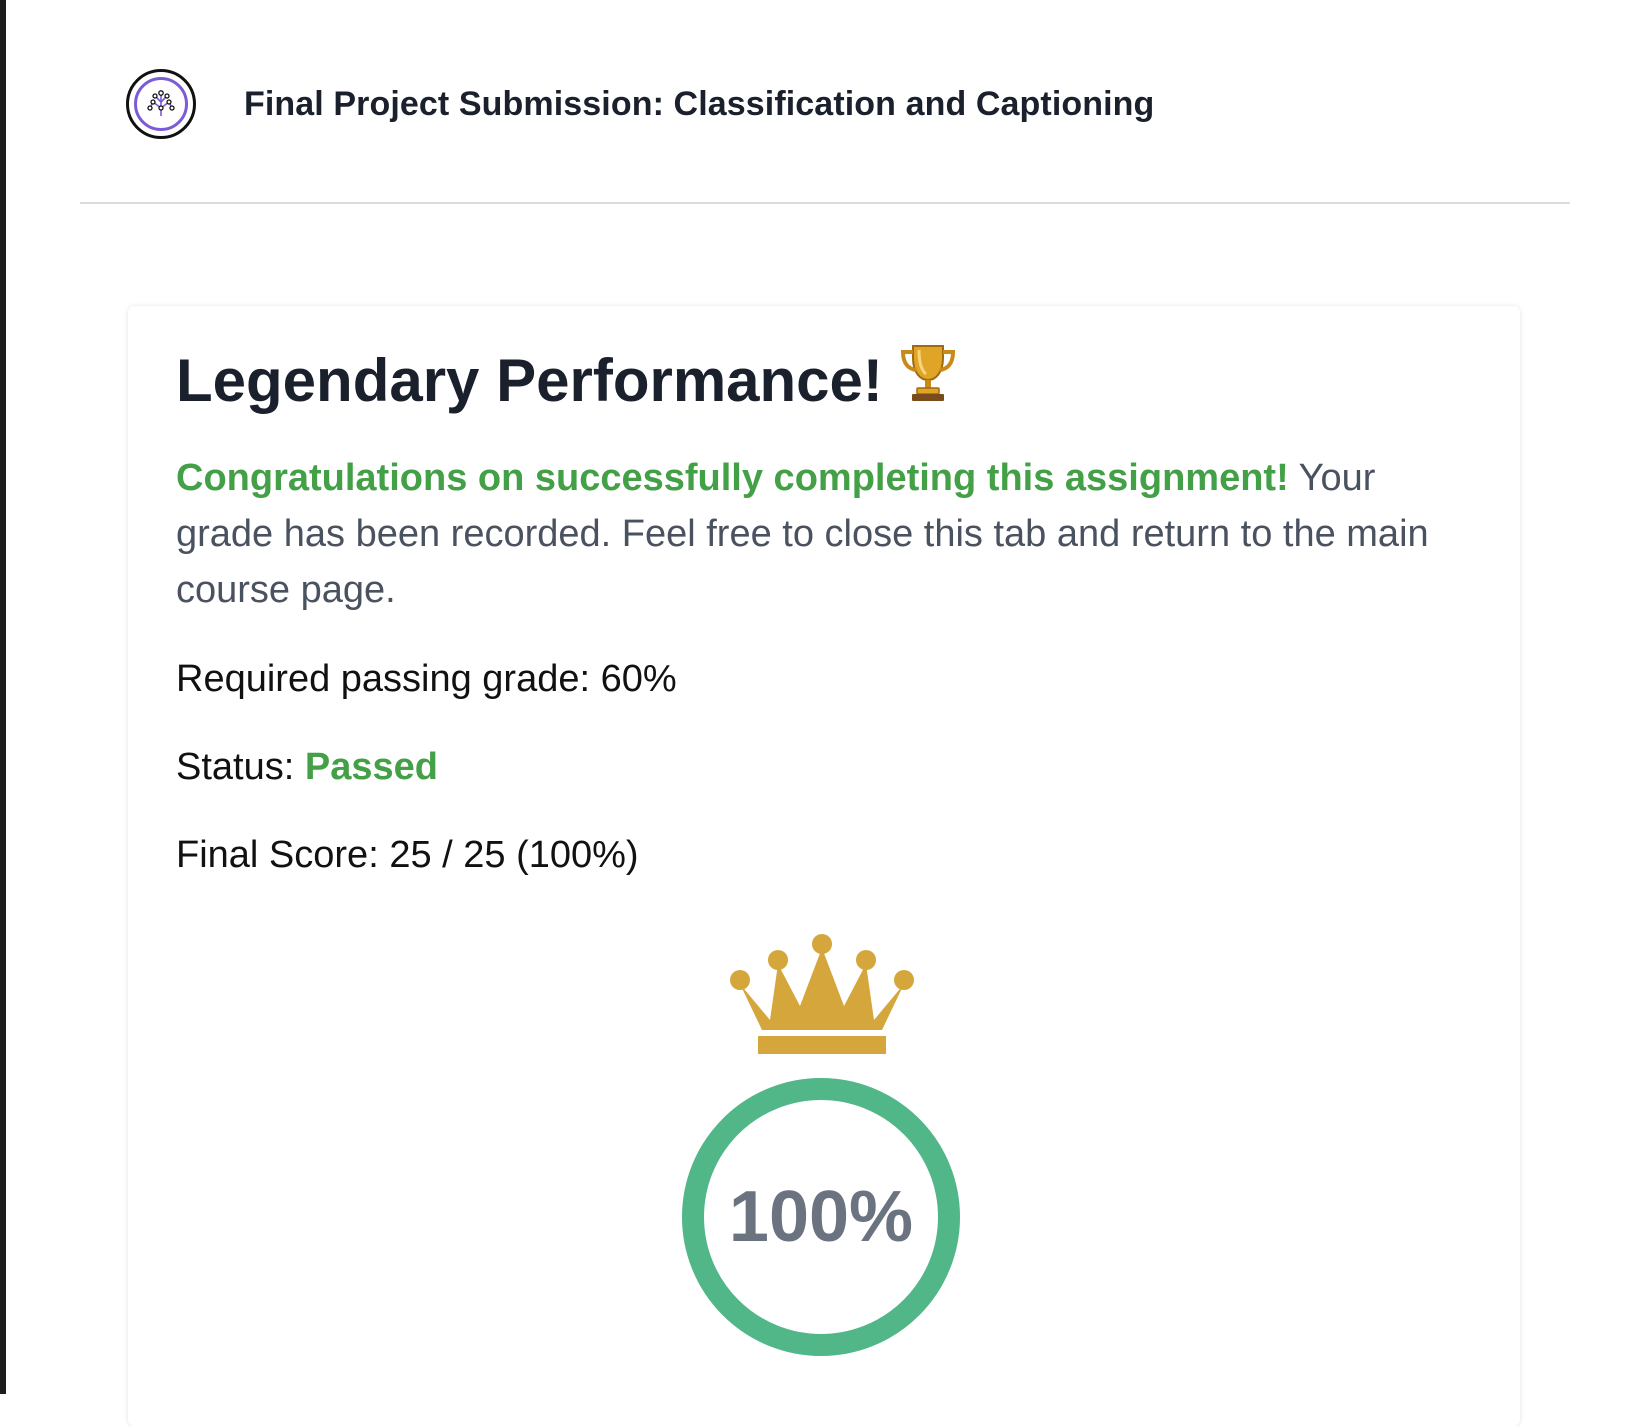  Describe the element at coordinates (514, 855) in the screenshot. I see `final-score-value: 25 / 25 (100%)` at that location.